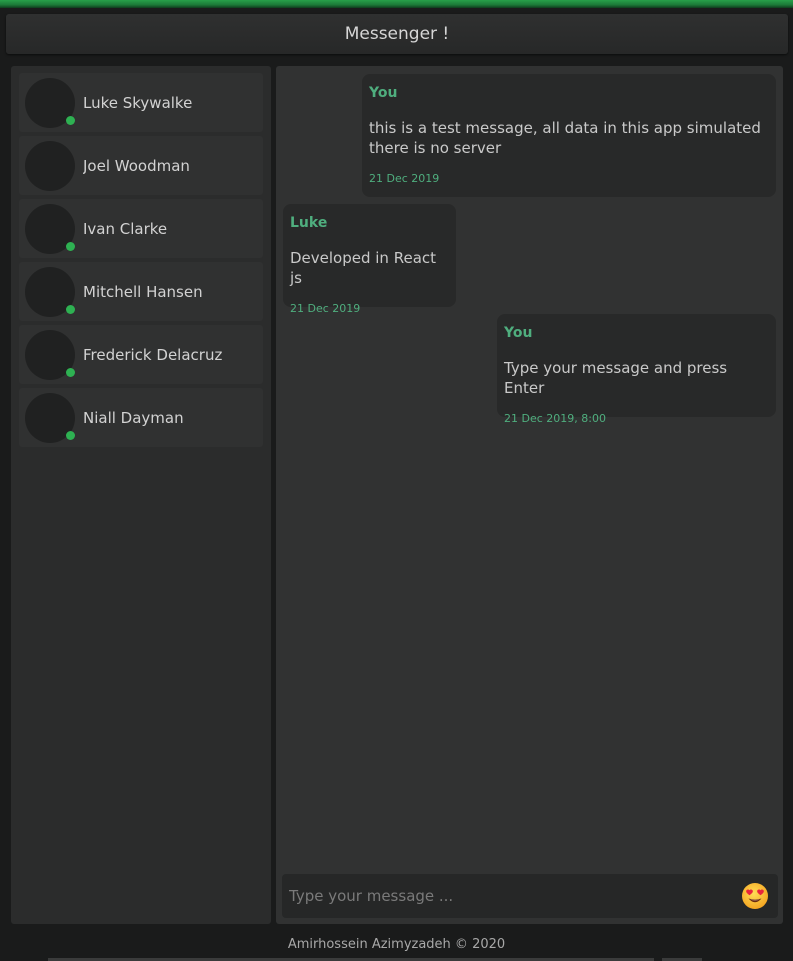 The height and width of the screenshot is (961, 793). I want to click on app-header: Messenger !, so click(397, 34).